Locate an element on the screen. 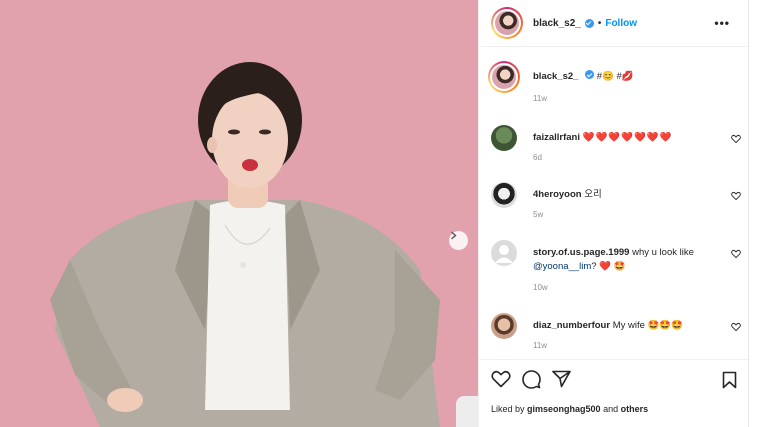 This screenshot has width=759, height=427. chevron-right-icon is located at coordinates (454, 235).